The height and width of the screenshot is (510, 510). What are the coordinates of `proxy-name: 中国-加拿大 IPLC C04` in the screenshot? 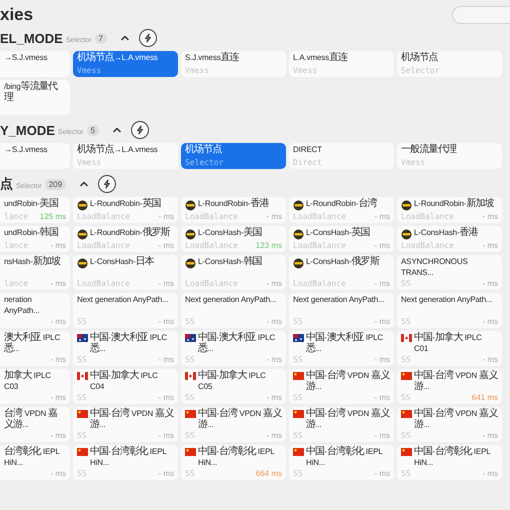 It's located at (124, 381).